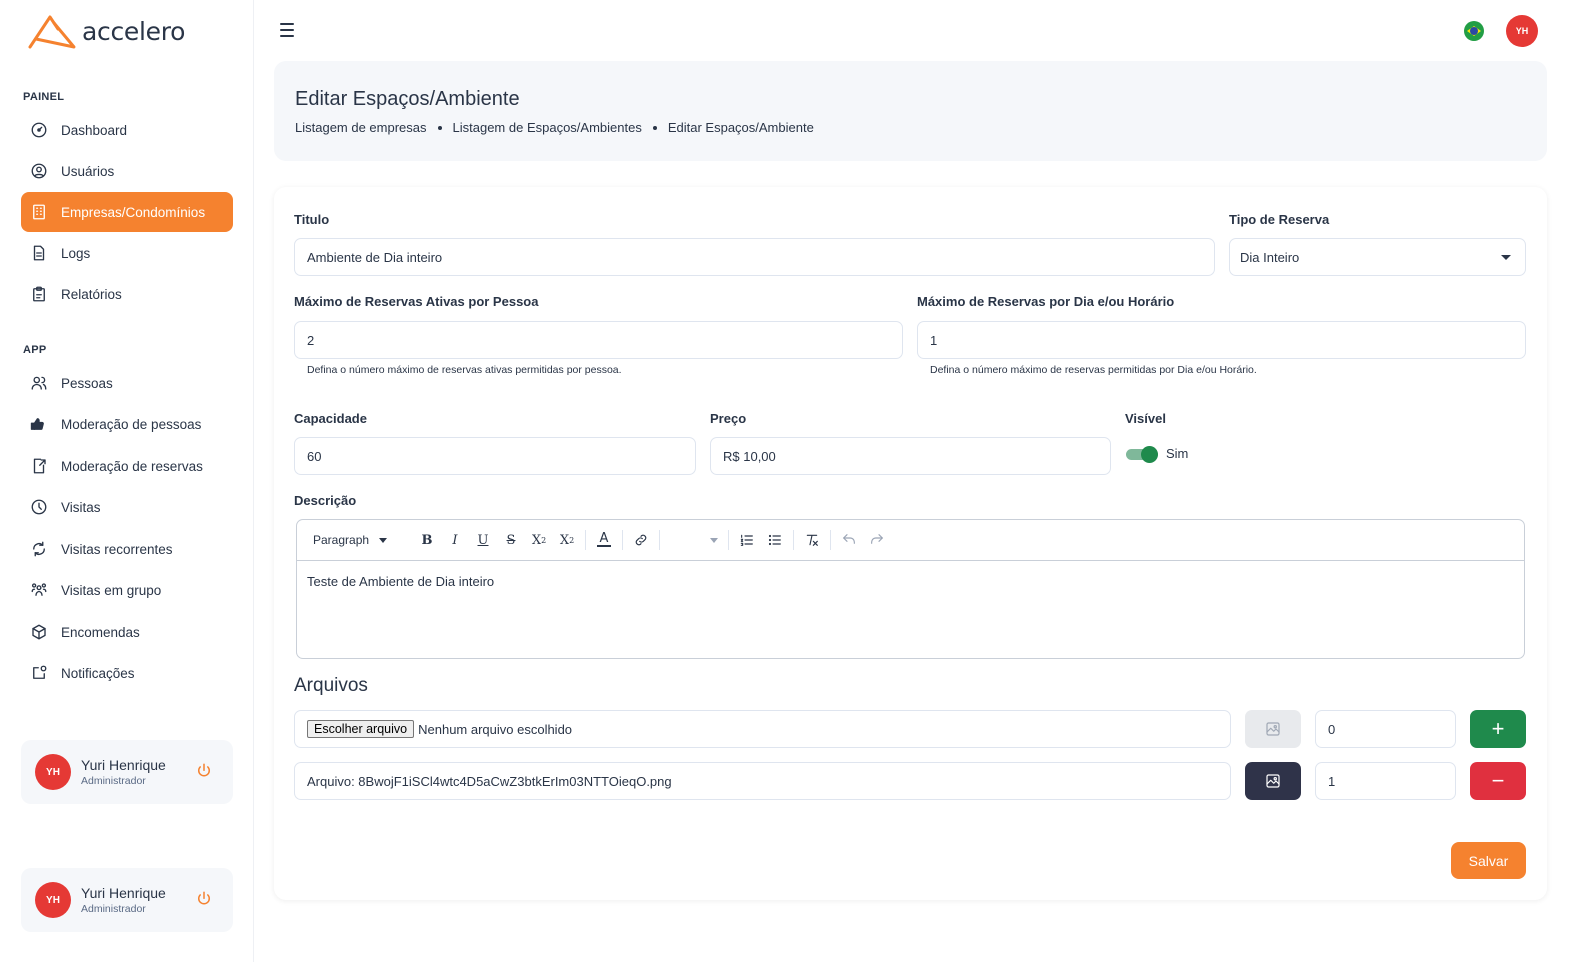  I want to click on bold-icon: B, so click(427, 540).